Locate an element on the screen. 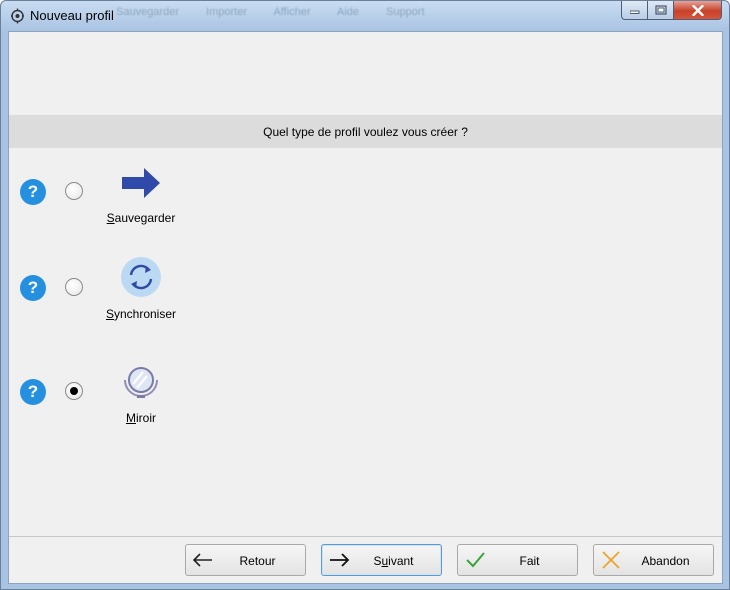 The image size is (730, 590). close-button is located at coordinates (697, 10).